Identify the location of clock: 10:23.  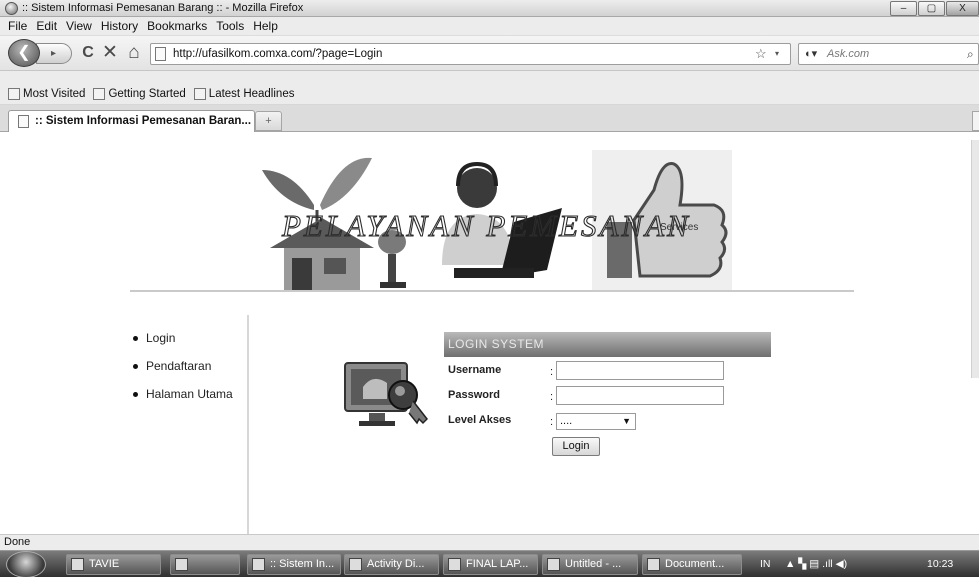
(940, 564).